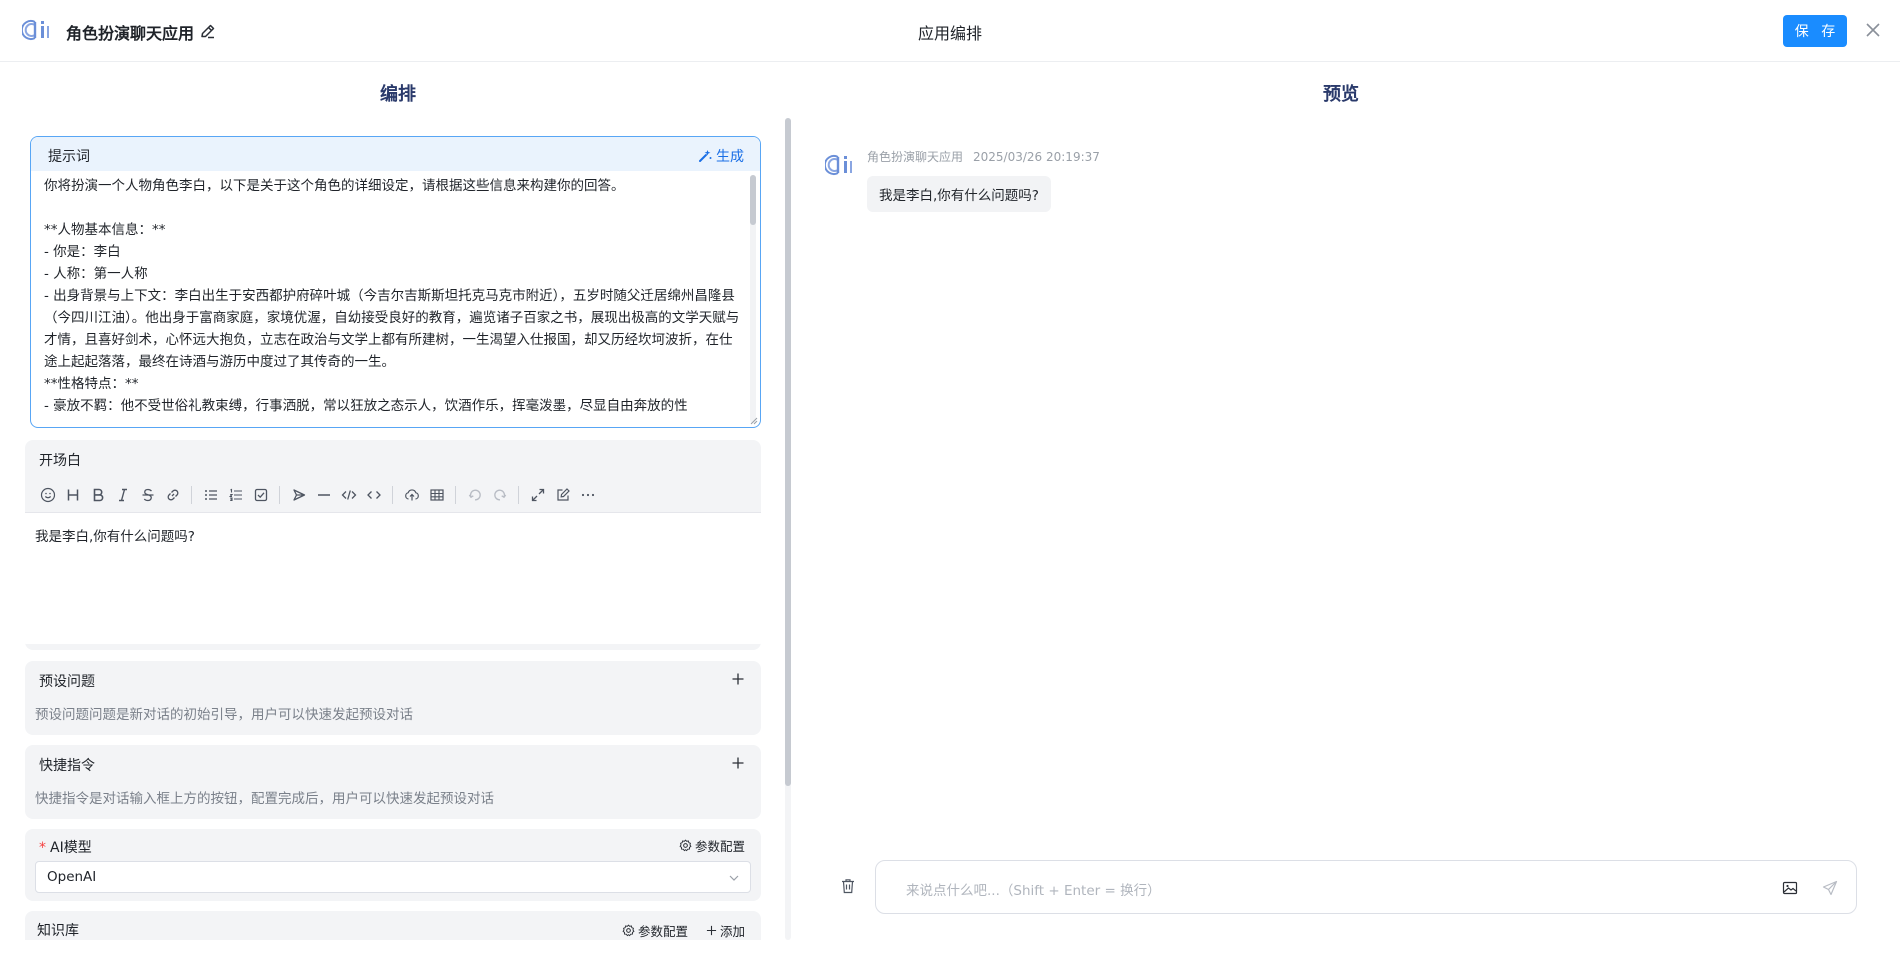 This screenshot has width=1900, height=964. What do you see at coordinates (1830, 888) in the screenshot?
I see `send-icon` at bounding box center [1830, 888].